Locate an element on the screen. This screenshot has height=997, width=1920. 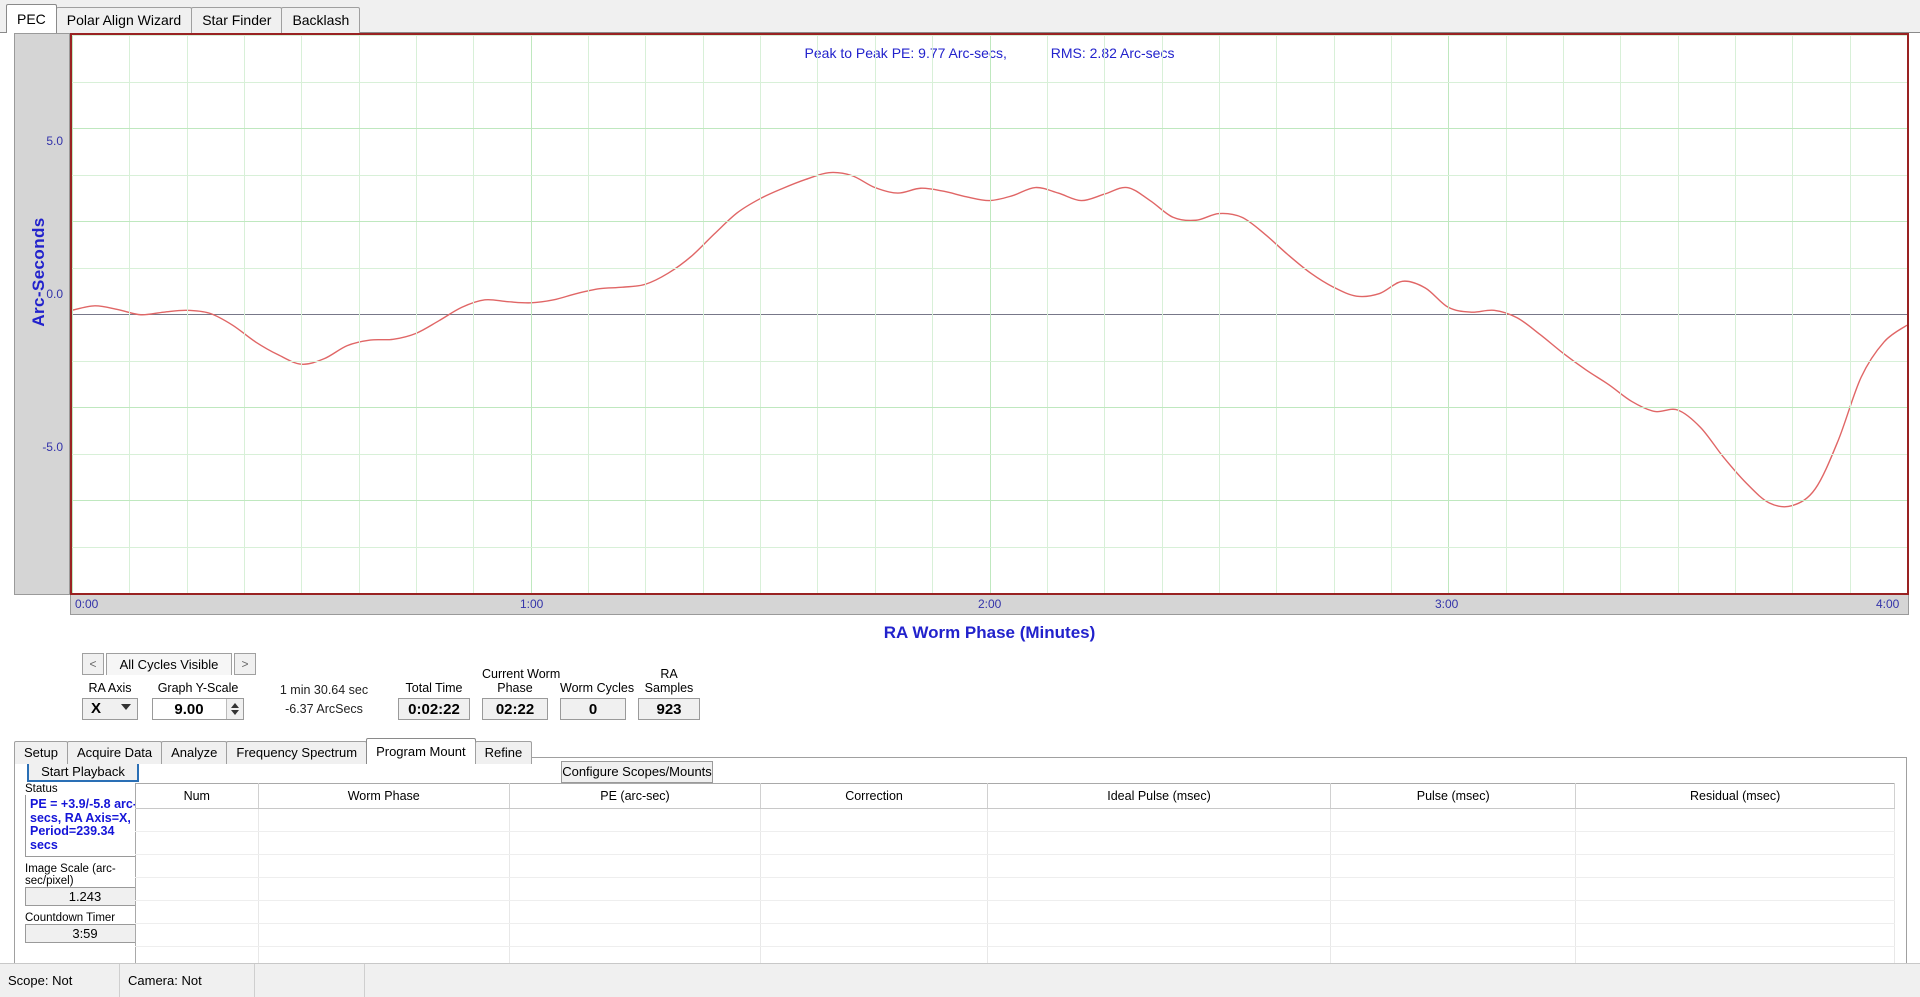
top-tab-pec: PEC is located at coordinates (31, 18).